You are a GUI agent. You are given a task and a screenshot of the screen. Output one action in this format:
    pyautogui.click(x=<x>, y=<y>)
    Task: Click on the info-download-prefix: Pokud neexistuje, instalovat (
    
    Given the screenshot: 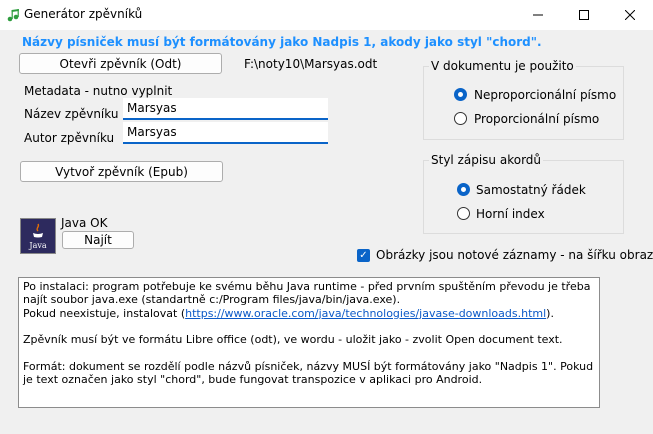 What is the action you would take?
    pyautogui.click(x=104, y=313)
    